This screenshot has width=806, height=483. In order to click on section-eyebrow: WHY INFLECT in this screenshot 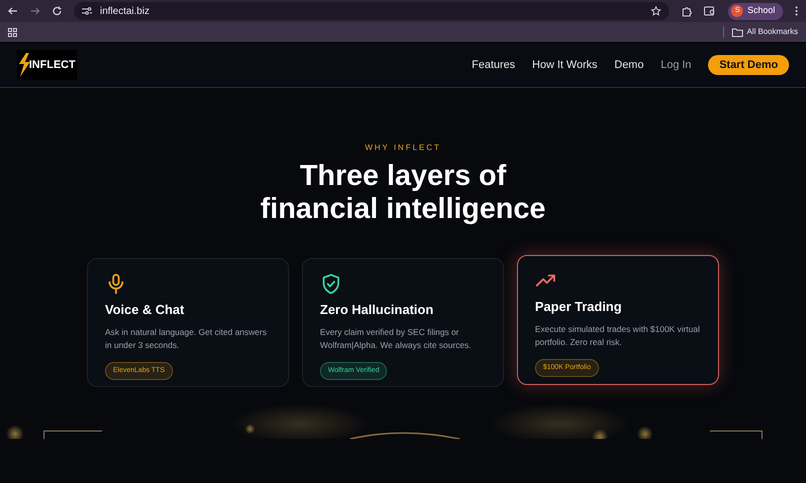, I will do `click(403, 148)`.